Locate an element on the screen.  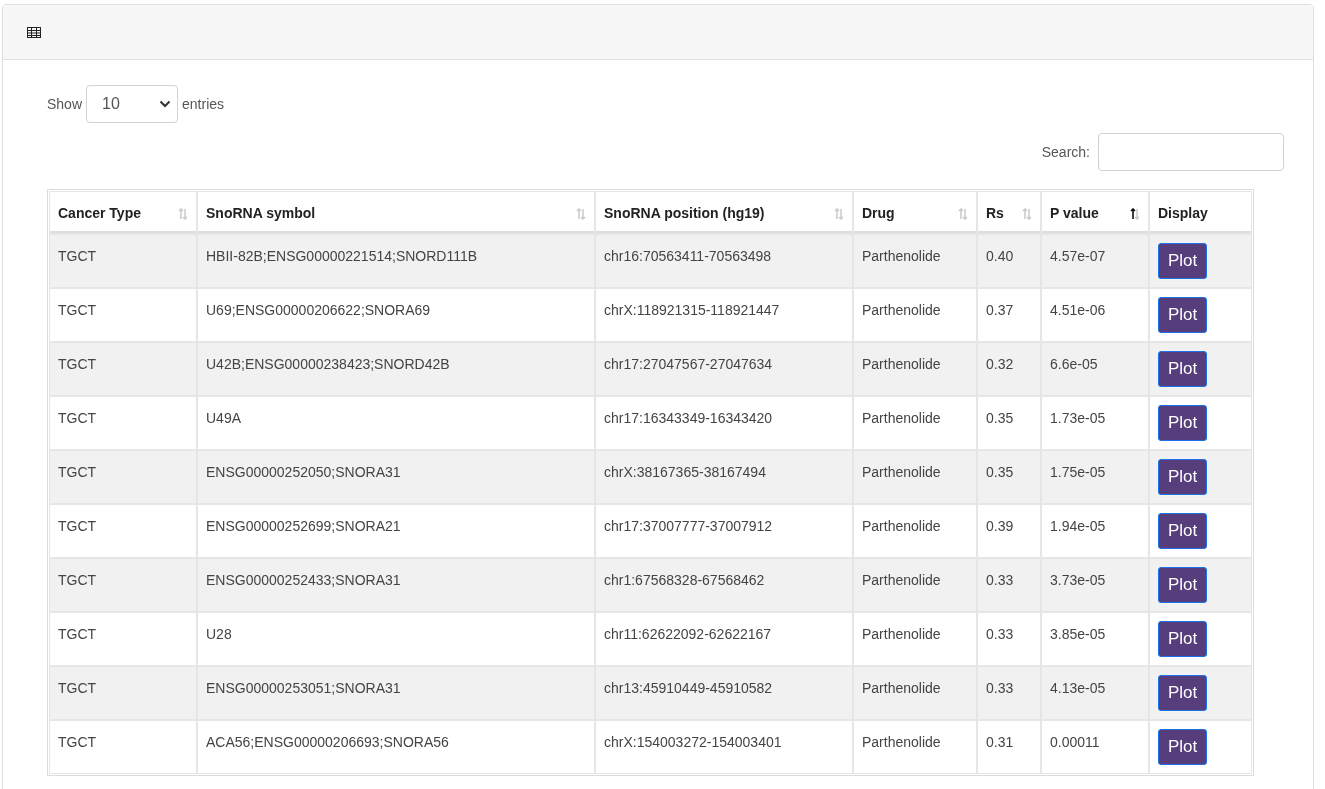
table-cell: ENSG00000252050;SNORA31 is located at coordinates (396, 477).